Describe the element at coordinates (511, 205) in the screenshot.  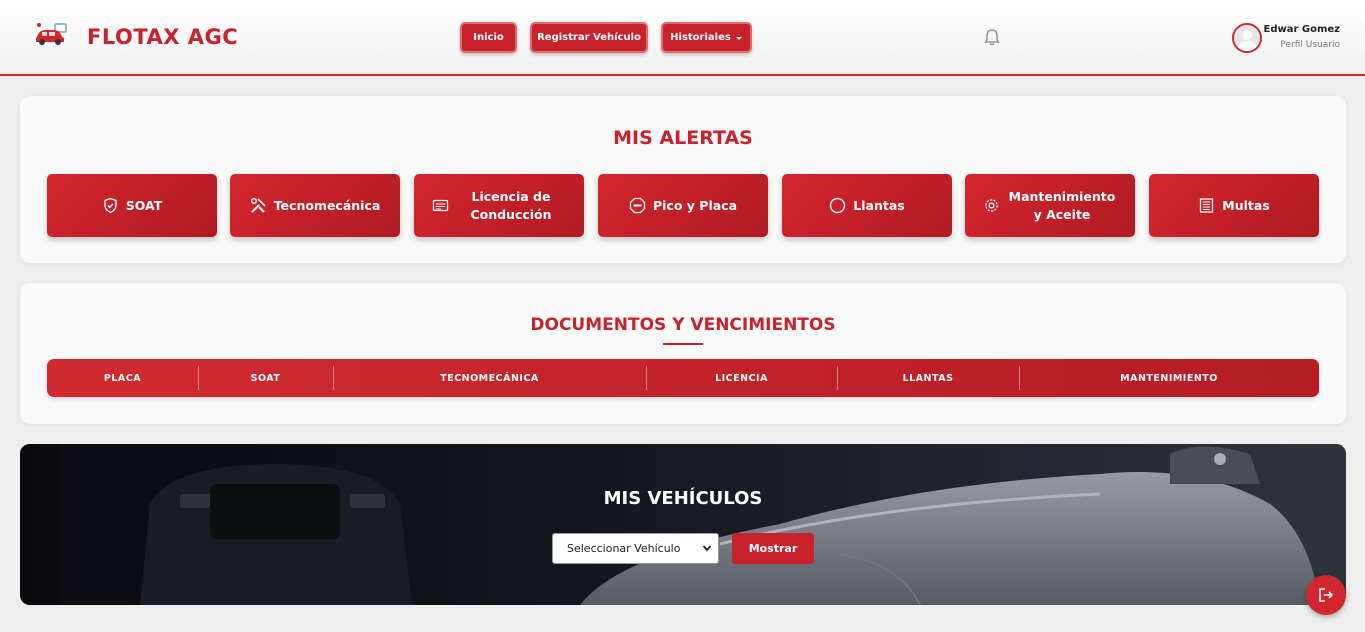
I see `alert-licencia-label: Licencia de Conducción` at that location.